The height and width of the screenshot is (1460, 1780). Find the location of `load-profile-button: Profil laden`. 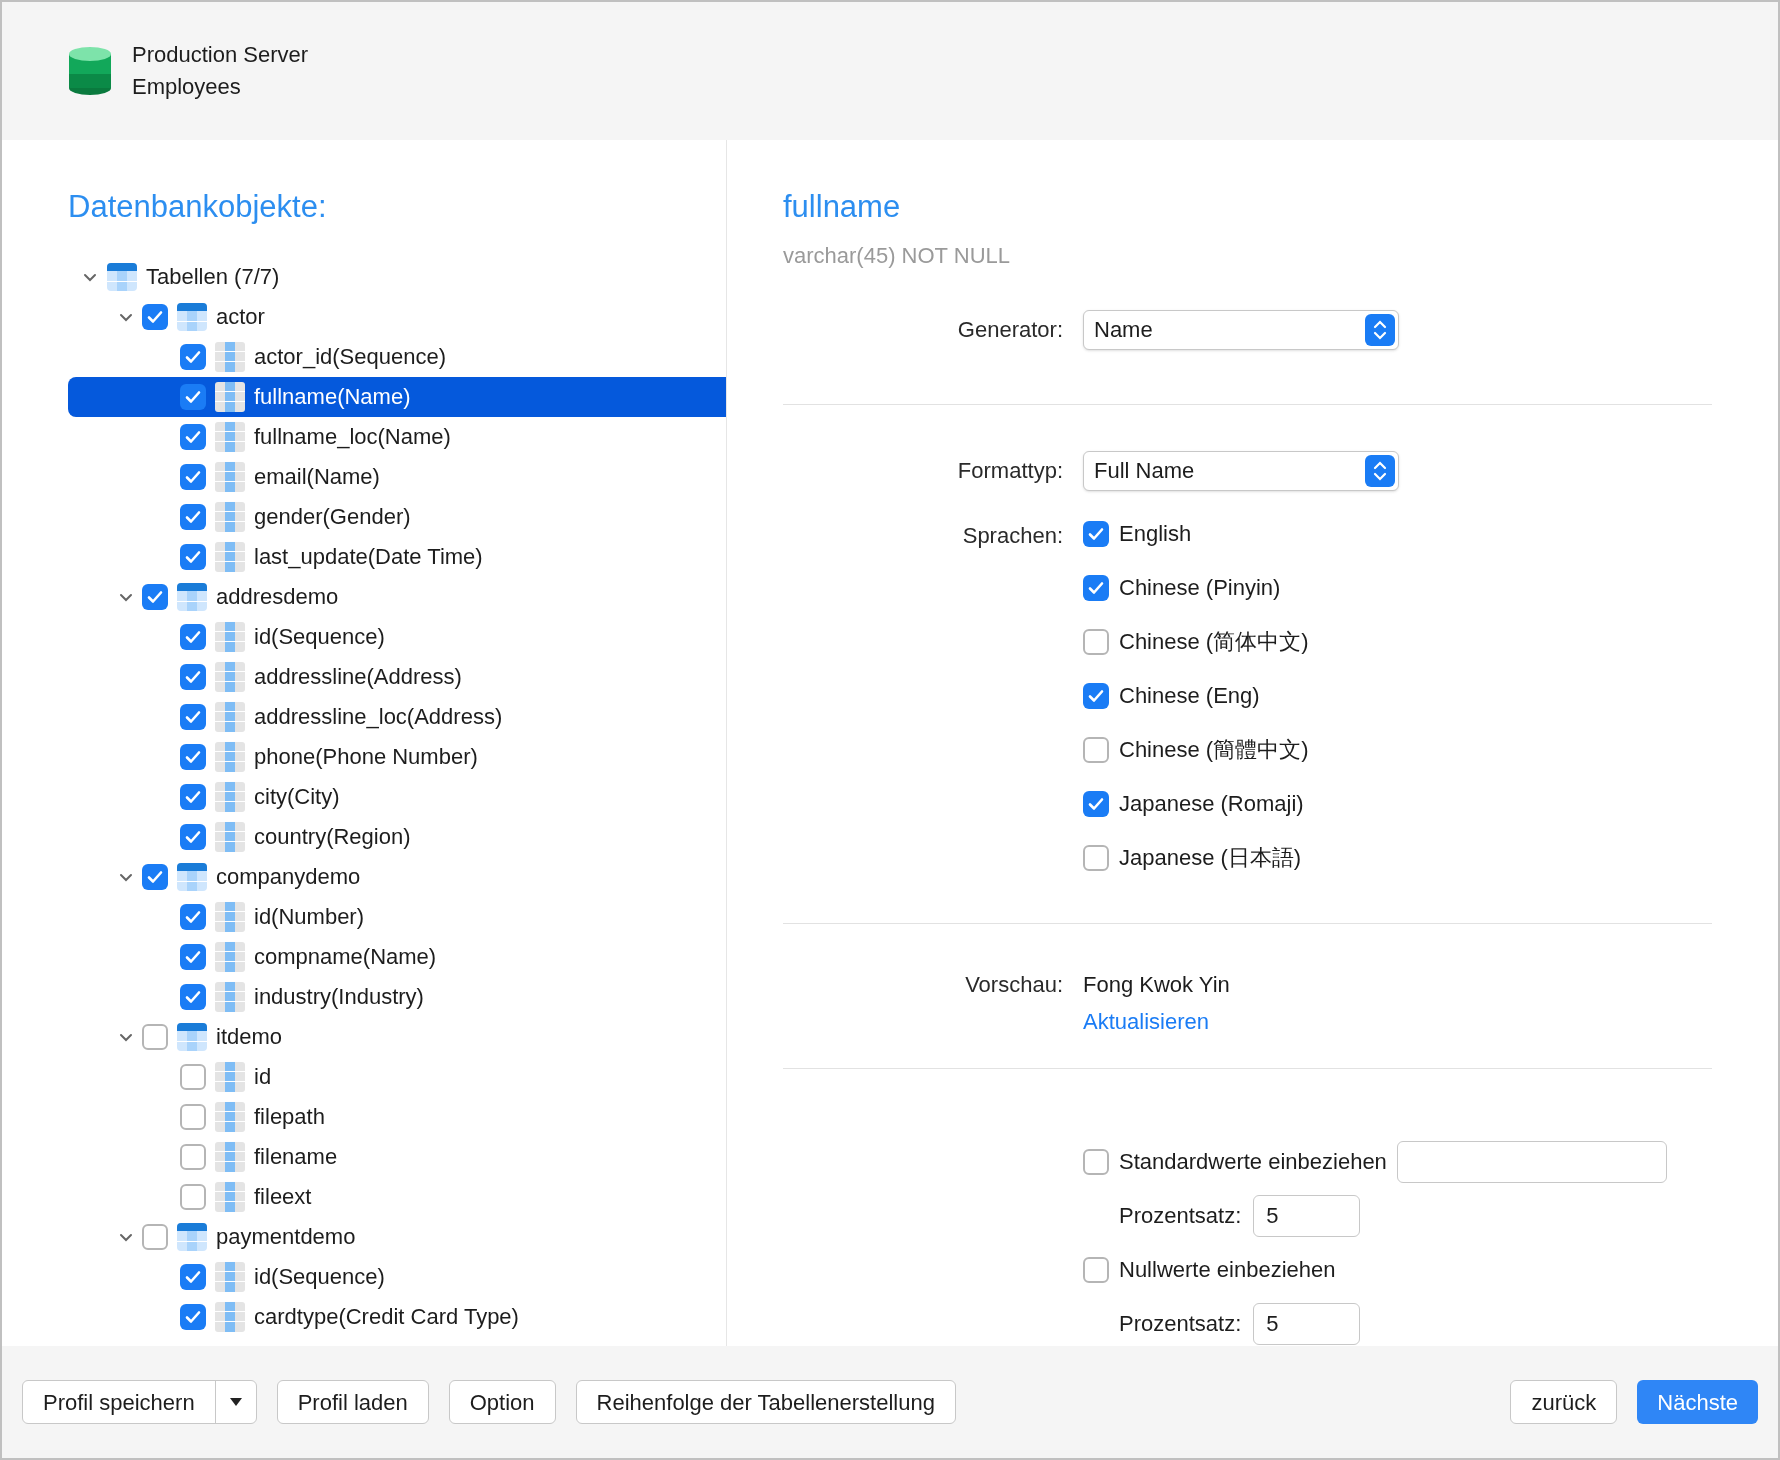

load-profile-button: Profil laden is located at coordinates (352, 1402).